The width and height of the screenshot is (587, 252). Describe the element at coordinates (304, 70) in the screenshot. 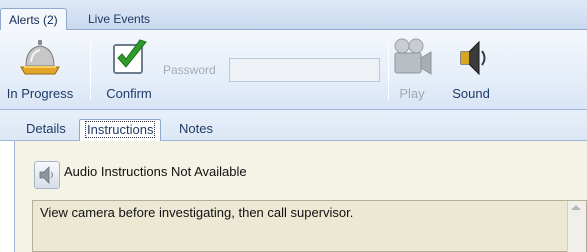

I see `password-input` at that location.